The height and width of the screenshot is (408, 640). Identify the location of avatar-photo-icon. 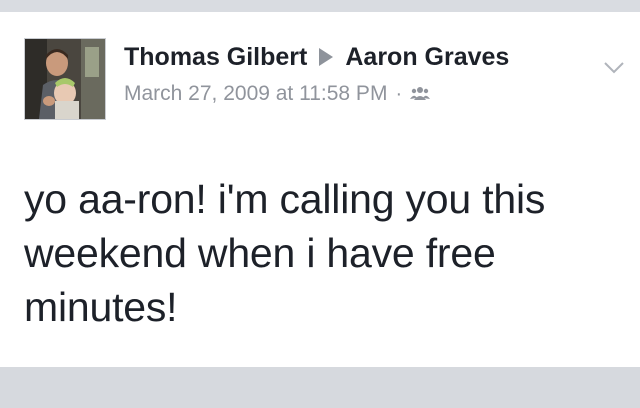
(65, 79).